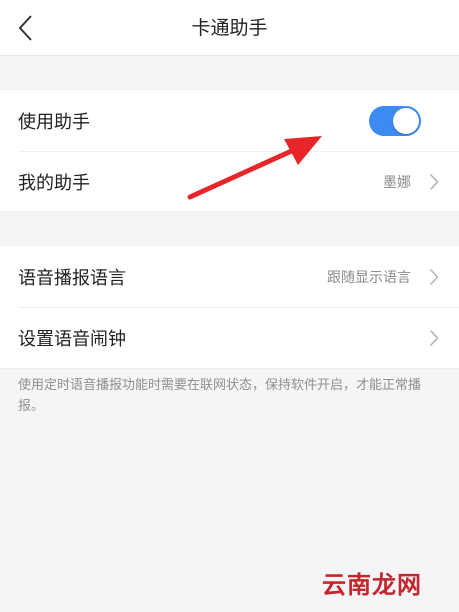 The width and height of the screenshot is (459, 612). I want to click on row-label-voice-alarm: 设置语音闹钟, so click(72, 339).